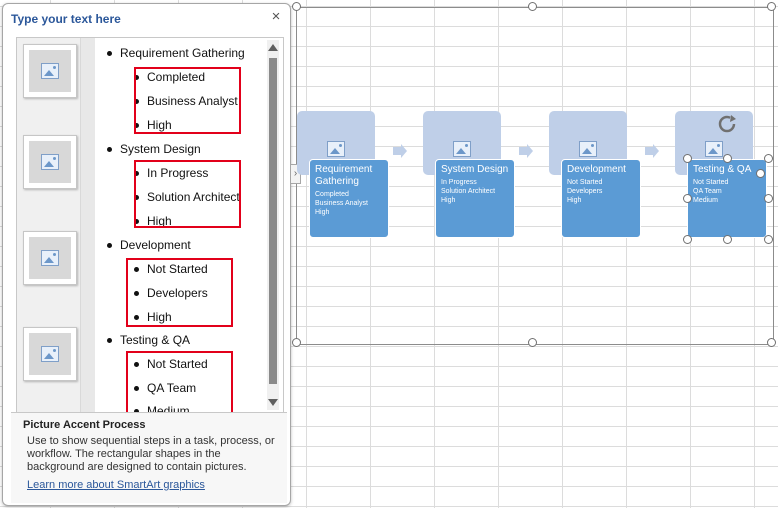 The height and width of the screenshot is (508, 778). Describe the element at coordinates (341, 203) in the screenshot. I see `step-detail: Business Analyst` at that location.